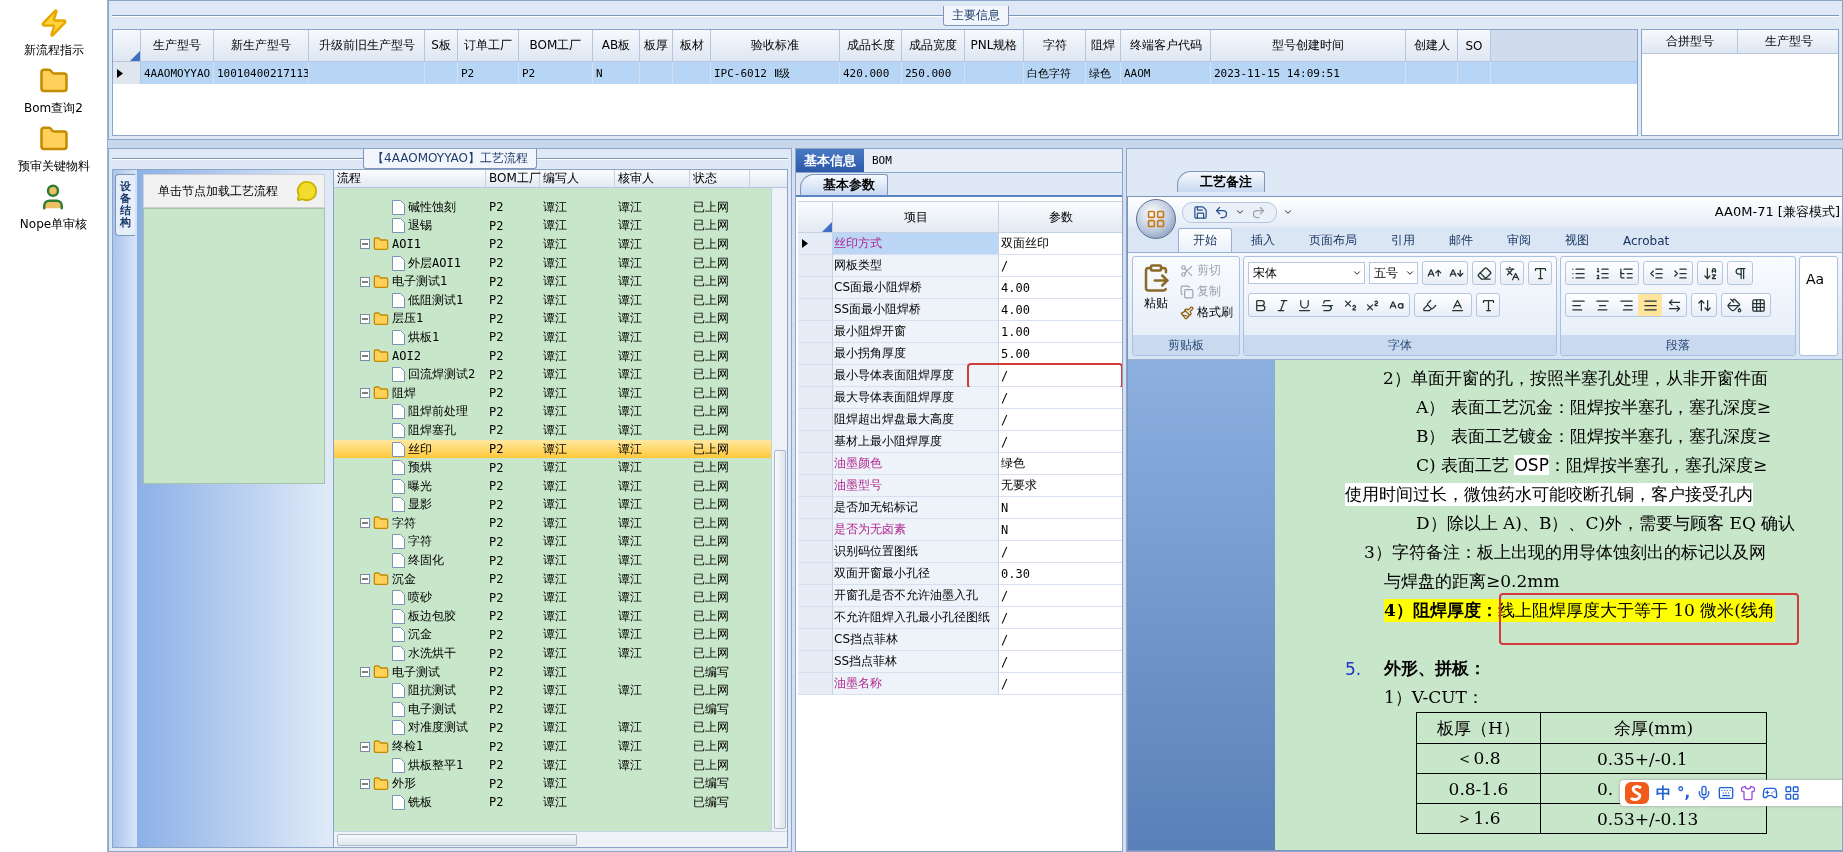 The width and height of the screenshot is (1843, 852). Describe the element at coordinates (1200, 212) in the screenshot. I see `save-icon` at that location.